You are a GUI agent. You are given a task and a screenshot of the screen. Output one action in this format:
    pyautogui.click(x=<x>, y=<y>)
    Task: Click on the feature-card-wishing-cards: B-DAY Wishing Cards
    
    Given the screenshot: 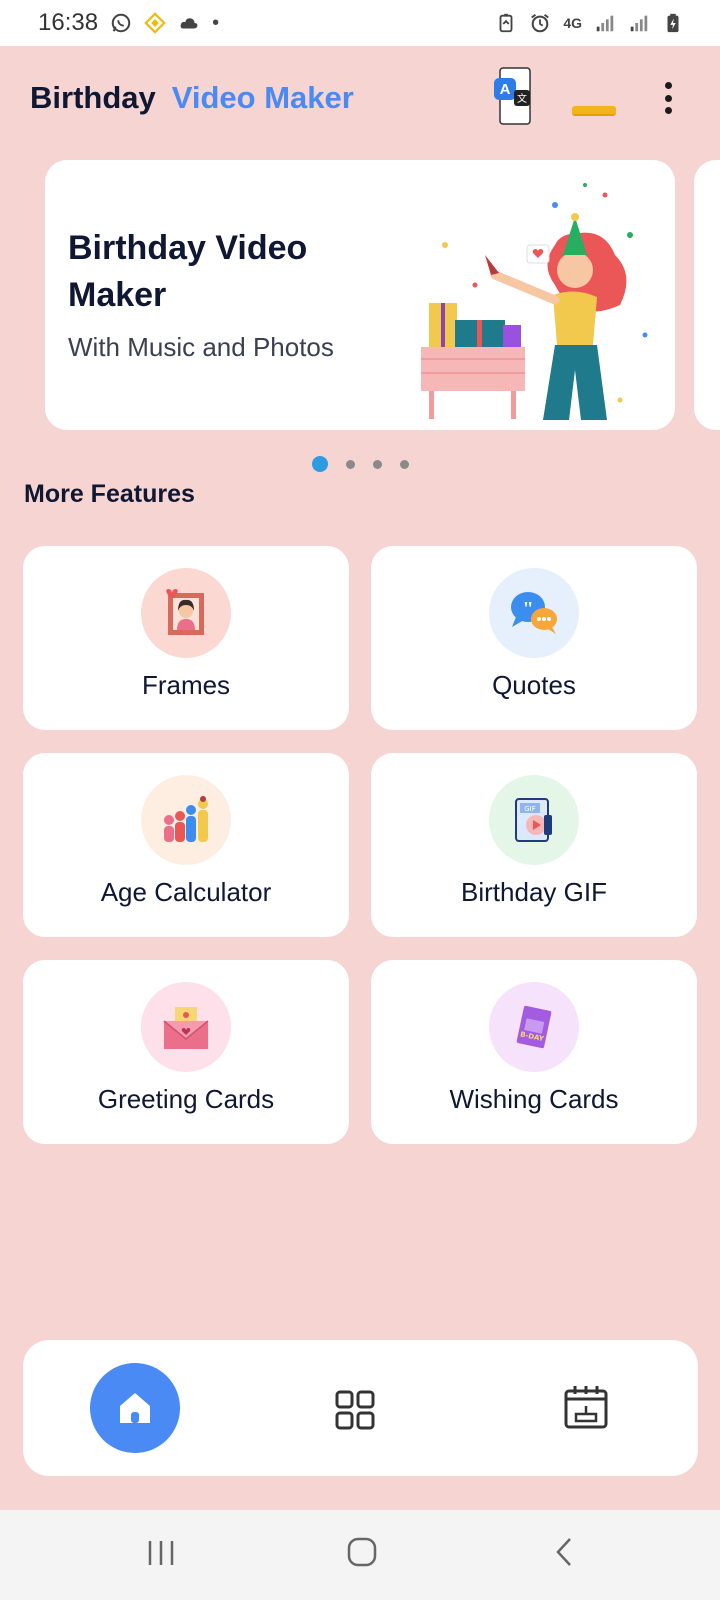 What is the action you would take?
    pyautogui.click(x=534, y=1052)
    